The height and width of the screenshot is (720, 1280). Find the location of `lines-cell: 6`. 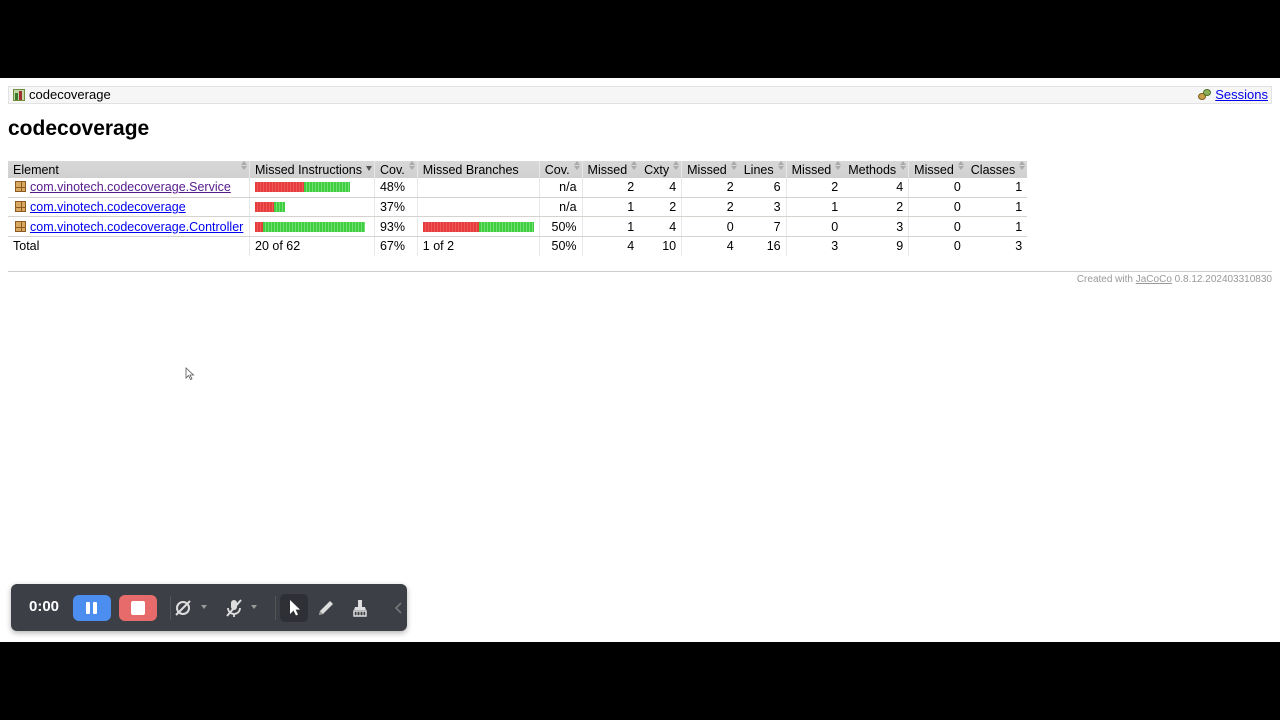

lines-cell: 6 is located at coordinates (762, 188).